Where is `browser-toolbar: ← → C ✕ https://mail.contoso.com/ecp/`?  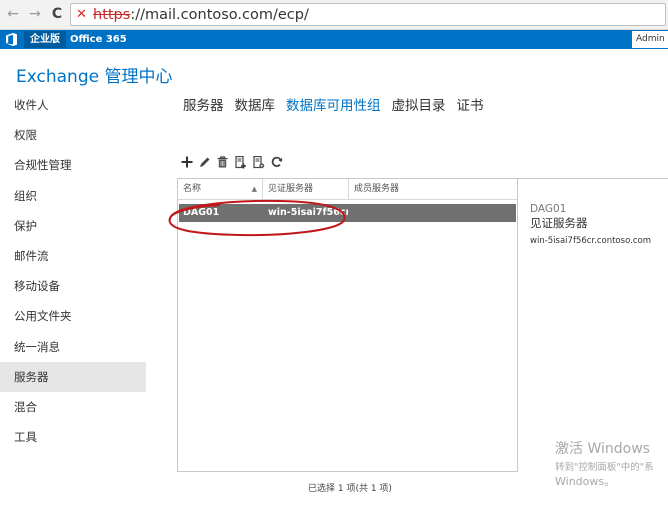
browser-toolbar: ← → C ✕ https://mail.contoso.com/ecp/ is located at coordinates (334, 15).